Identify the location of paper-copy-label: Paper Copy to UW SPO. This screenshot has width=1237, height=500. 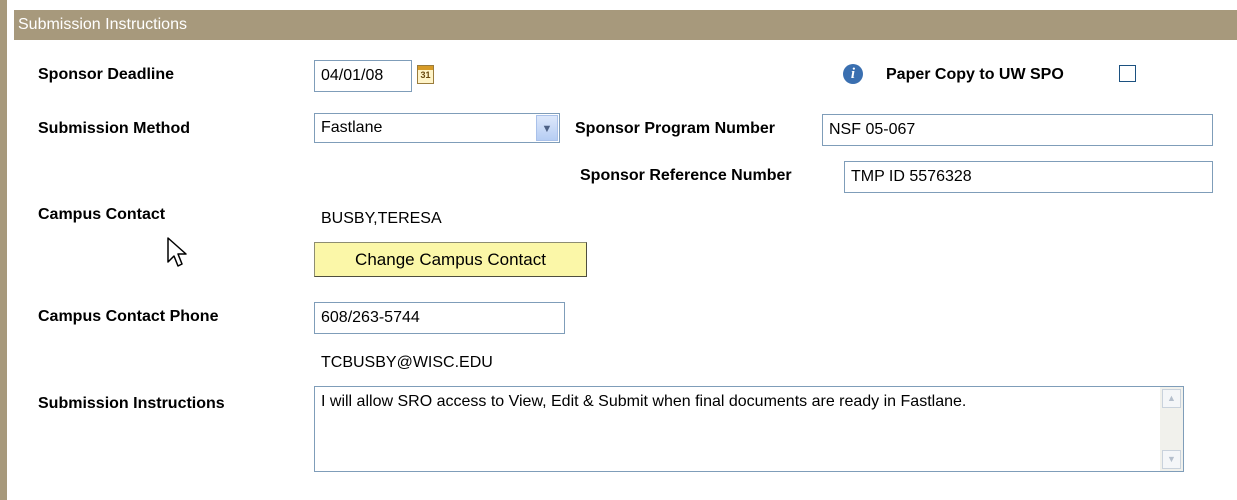
(975, 74).